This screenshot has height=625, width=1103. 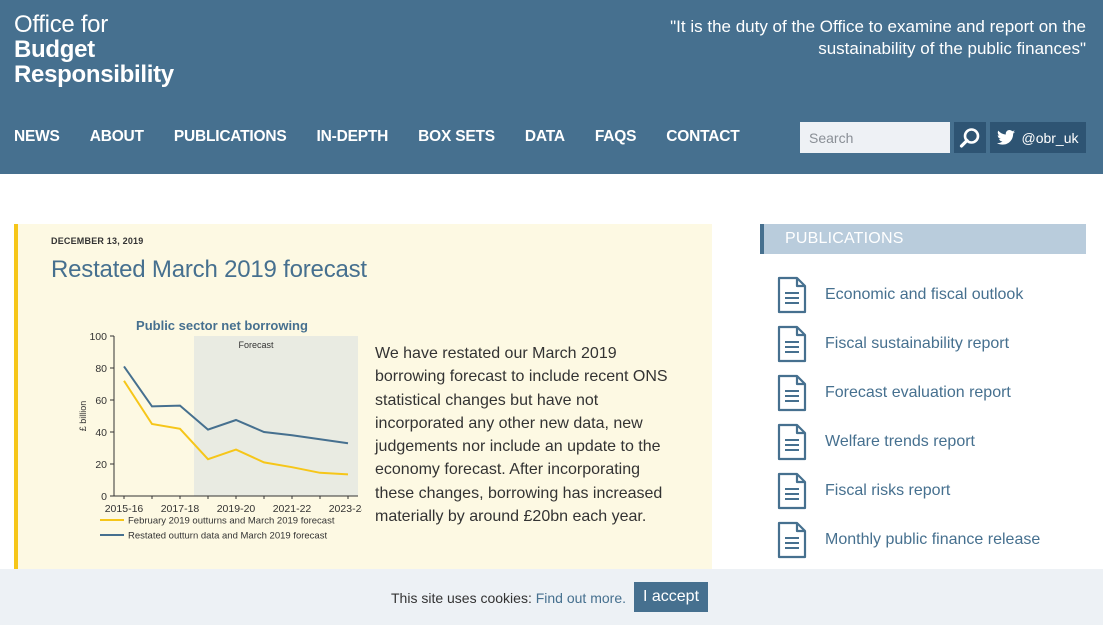 I want to click on nav-data: DATA, so click(x=545, y=137).